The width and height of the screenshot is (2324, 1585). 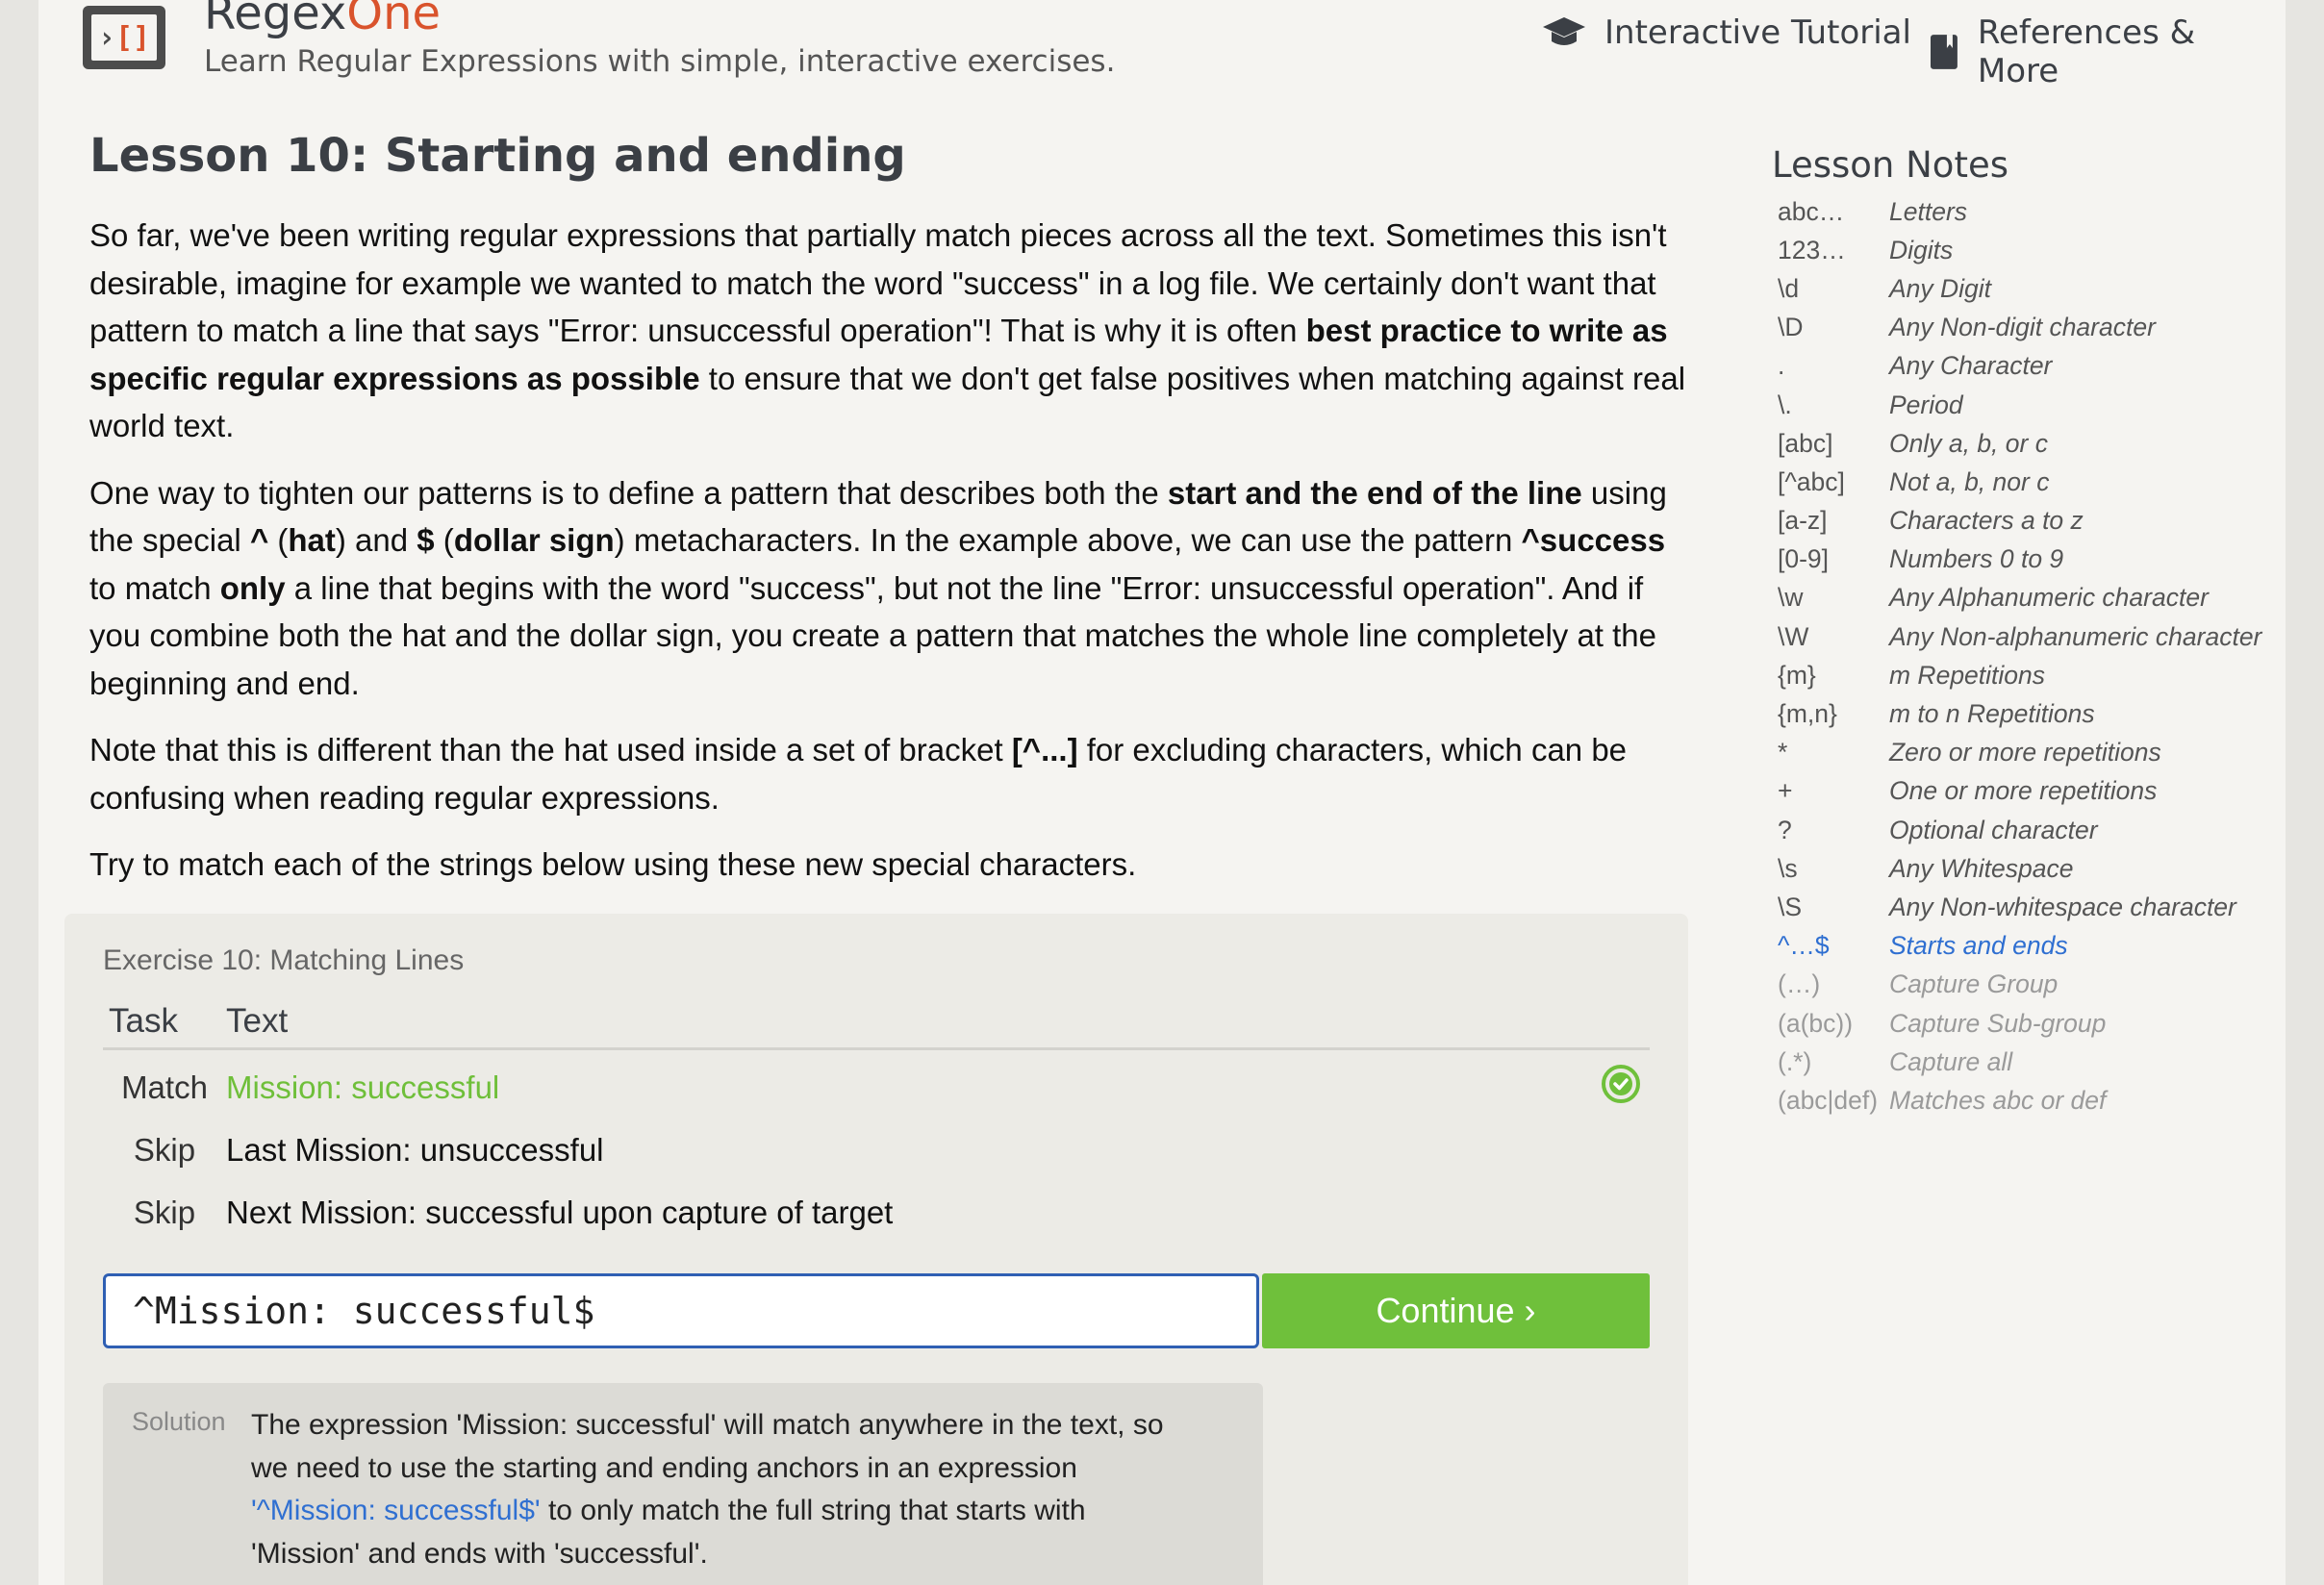 What do you see at coordinates (1928, 211) in the screenshot?
I see `lesson-note-description: Letters` at bounding box center [1928, 211].